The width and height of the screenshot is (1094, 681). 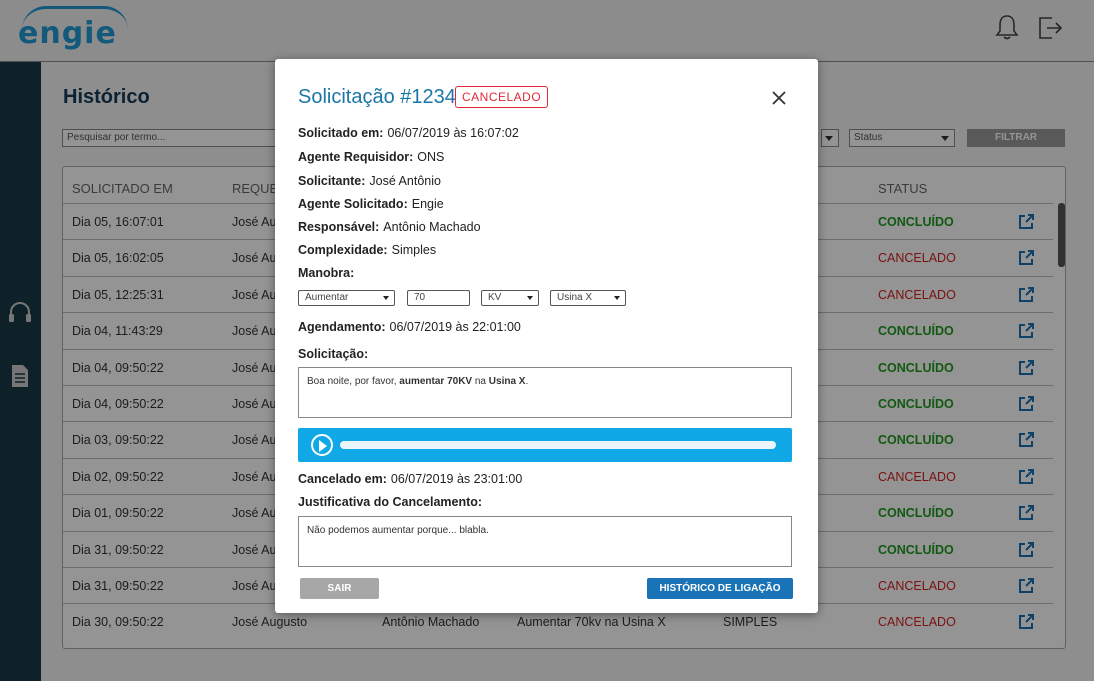 I want to click on status-badge: CANCELADO, so click(x=502, y=97).